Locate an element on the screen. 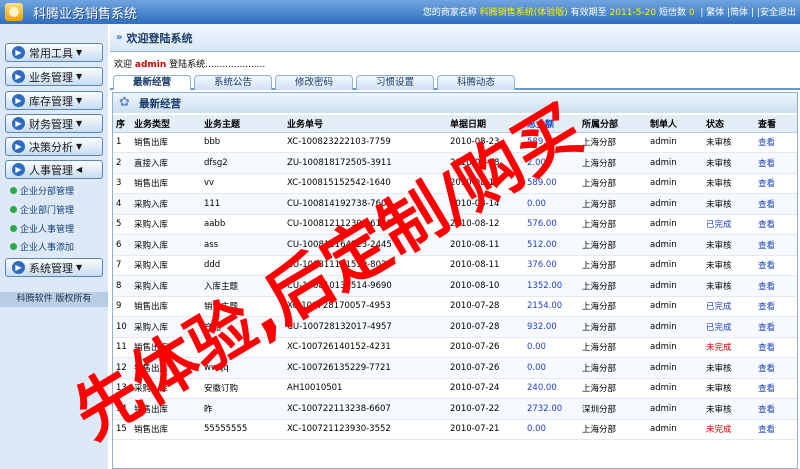 Image resolution: width=800 pixels, height=469 pixels. tab-announcement: 系统公告 is located at coordinates (233, 82).